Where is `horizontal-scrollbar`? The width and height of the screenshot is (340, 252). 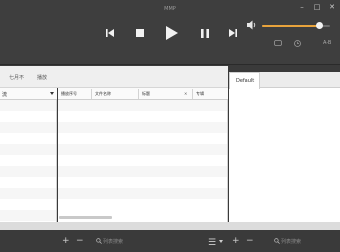
horizontal-scrollbar is located at coordinates (85, 217).